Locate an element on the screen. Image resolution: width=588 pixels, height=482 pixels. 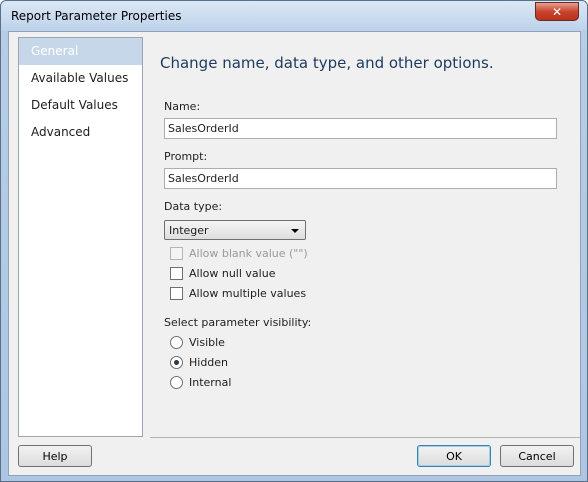
internal-label: Internal is located at coordinates (210, 382).